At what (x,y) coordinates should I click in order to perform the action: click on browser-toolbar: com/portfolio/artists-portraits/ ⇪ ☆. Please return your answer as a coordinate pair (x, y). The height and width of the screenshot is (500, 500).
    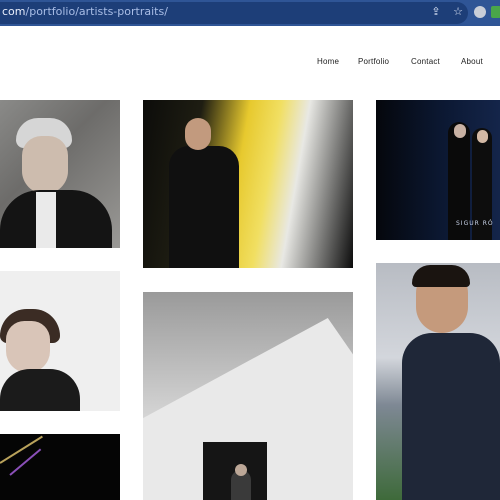
    Looking at the image, I should click on (250, 13).